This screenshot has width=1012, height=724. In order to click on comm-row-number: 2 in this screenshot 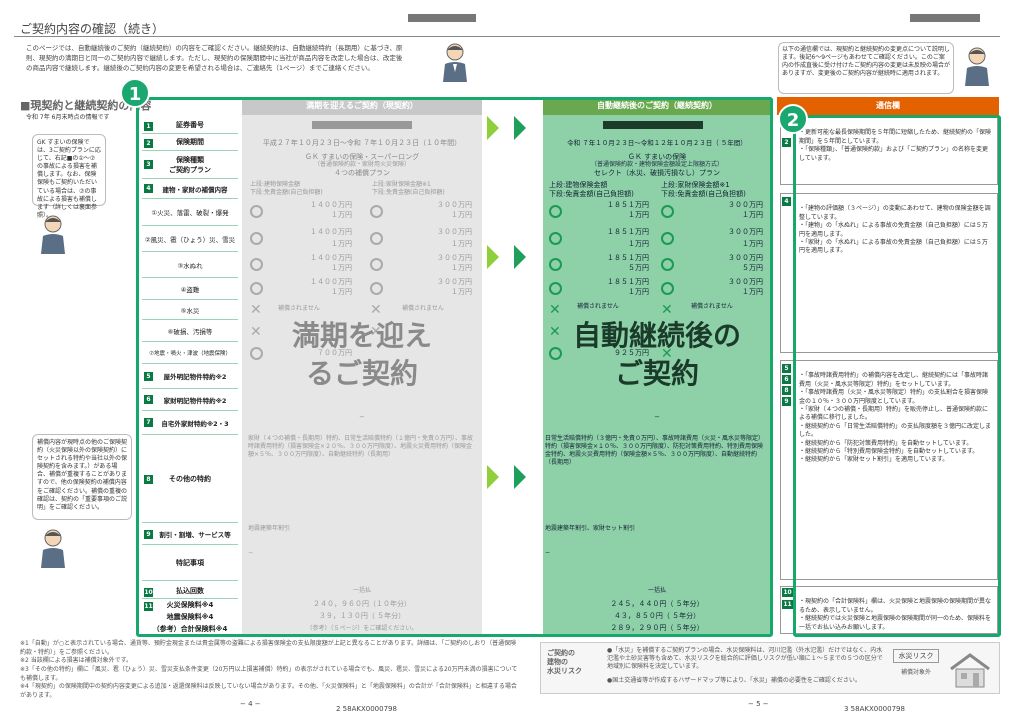, I will do `click(786, 142)`.